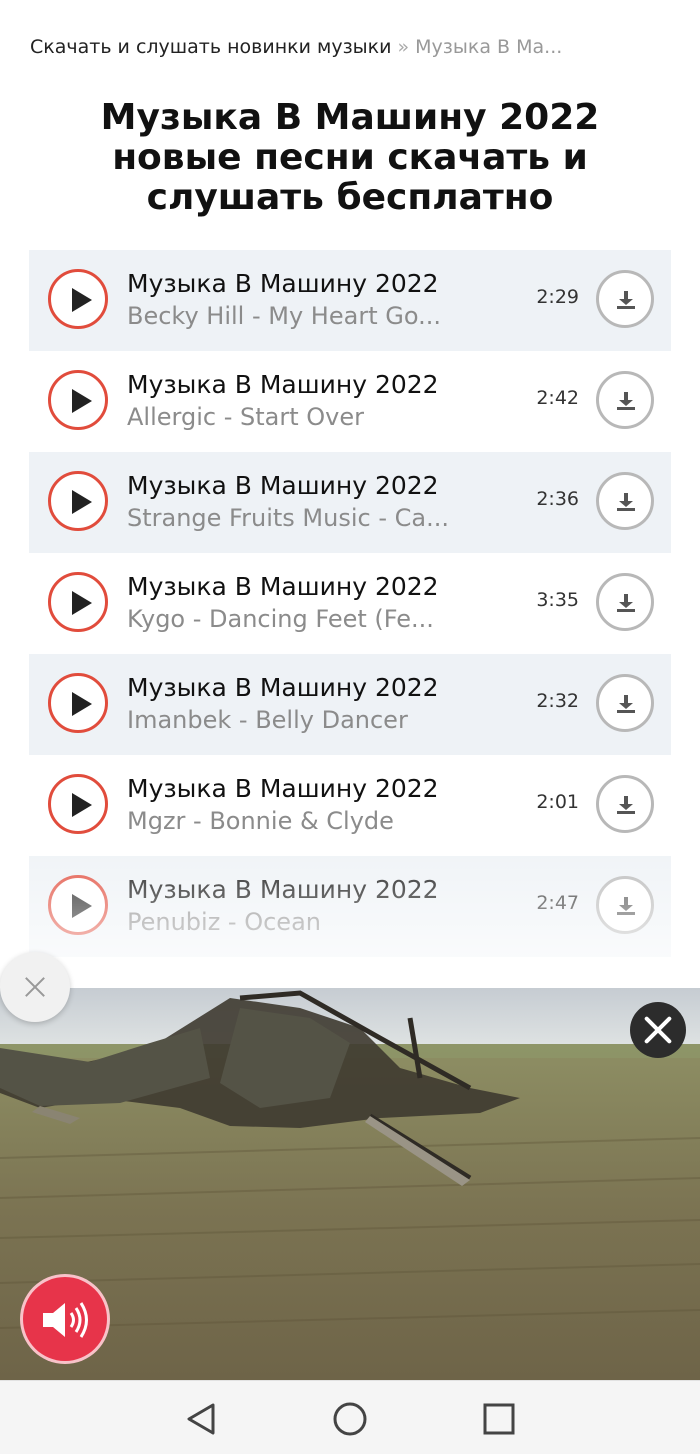 Image resolution: width=700 pixels, height=1454 pixels. I want to click on nav-home-icon, so click(350, 1419).